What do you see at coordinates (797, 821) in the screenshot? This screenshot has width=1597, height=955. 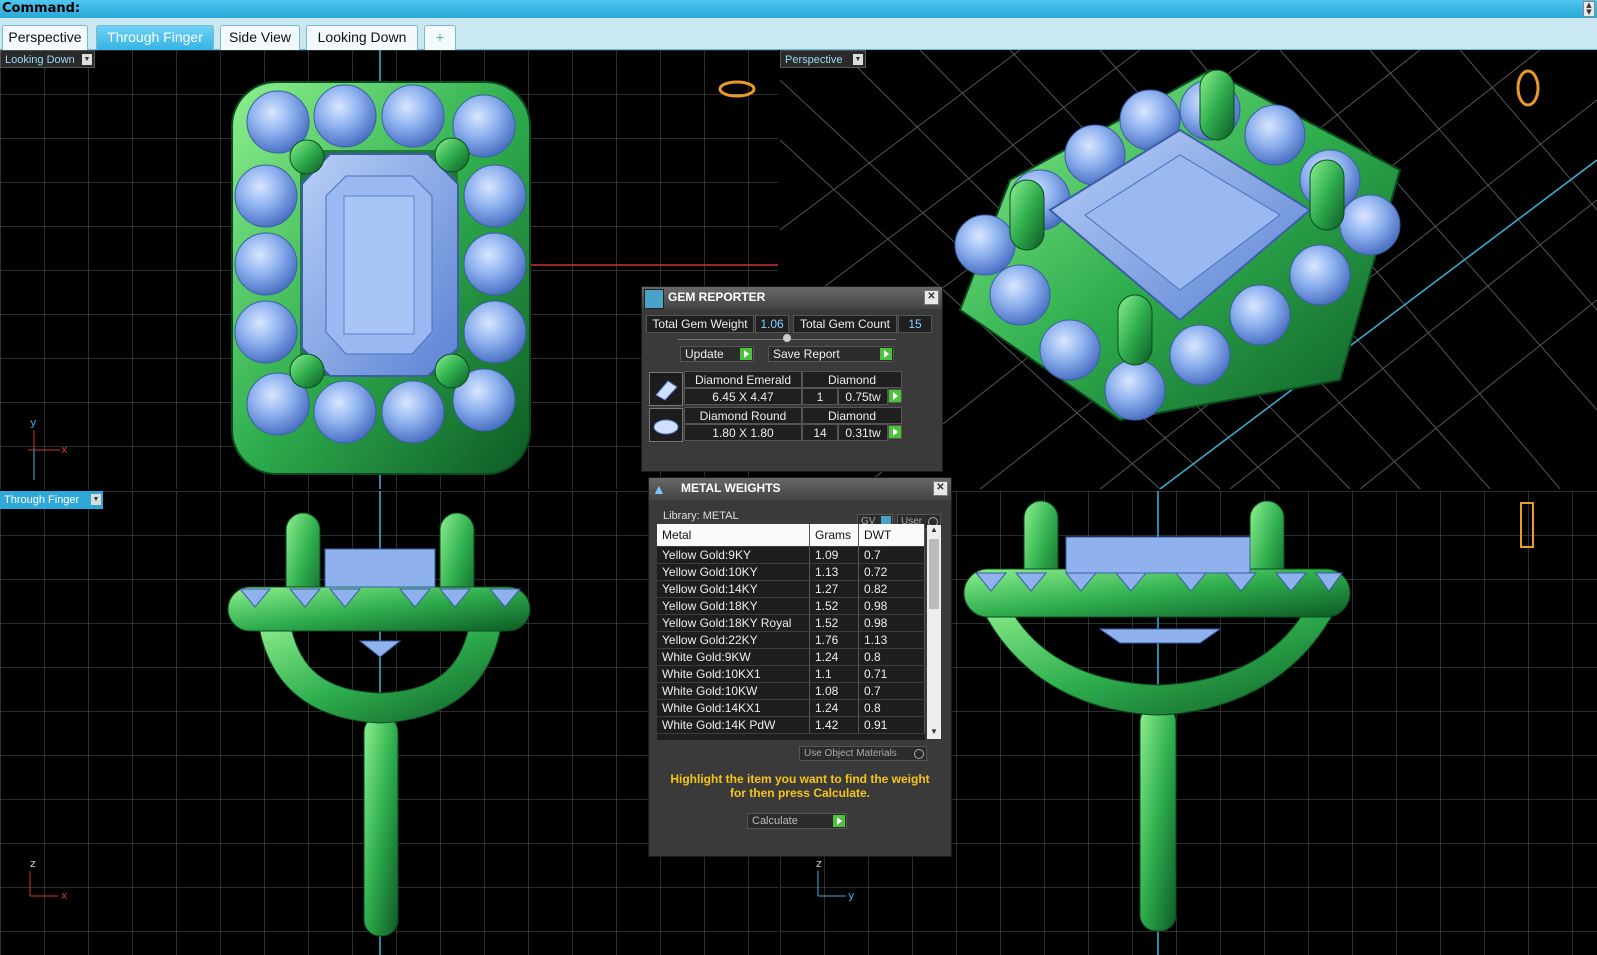 I see `calculate-button: Calculate` at bounding box center [797, 821].